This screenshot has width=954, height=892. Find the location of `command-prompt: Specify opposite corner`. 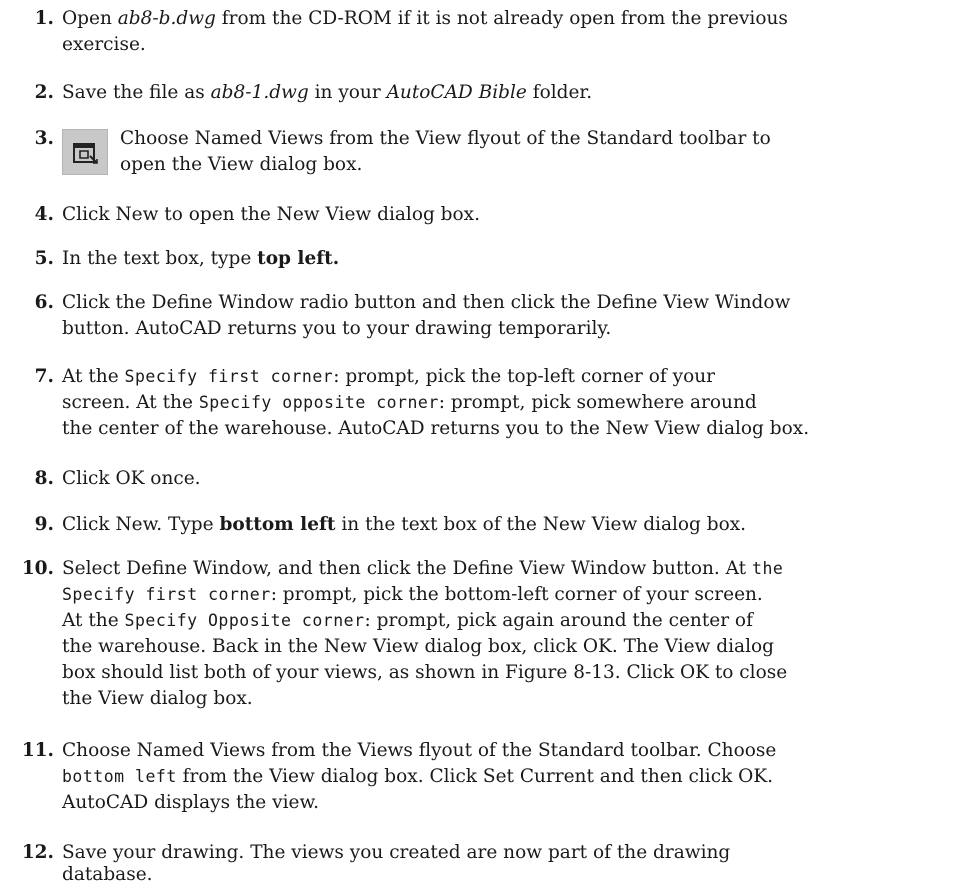

command-prompt: Specify opposite corner is located at coordinates (318, 402).